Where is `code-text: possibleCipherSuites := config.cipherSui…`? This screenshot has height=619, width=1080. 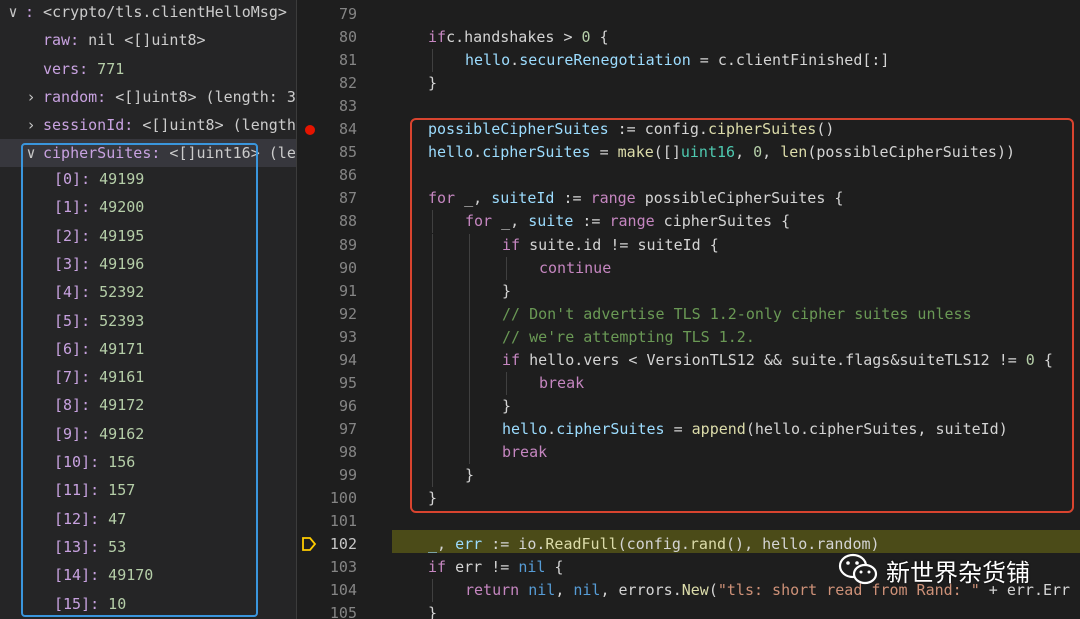
code-text: possibleCipherSuites := config.cipherSui… is located at coordinates (631, 129).